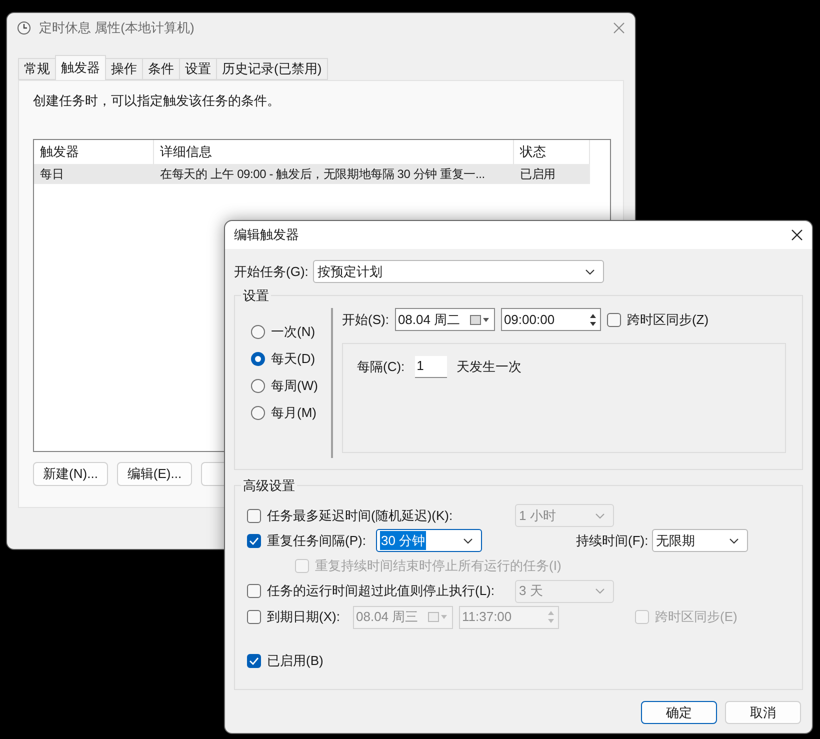  What do you see at coordinates (438, 565) in the screenshot?
I see `checkbox-label: 重复持续时间结束时停止所有运行的任务(I)` at bounding box center [438, 565].